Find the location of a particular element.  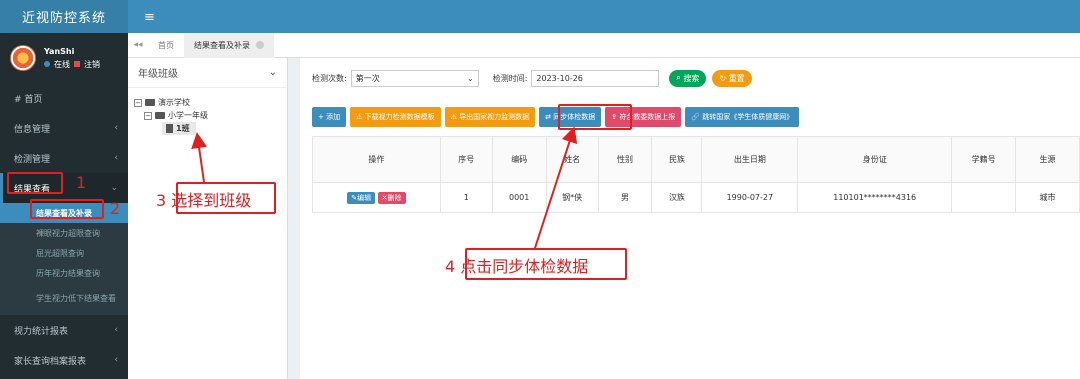

annotation-arrows is located at coordinates (384, 187).